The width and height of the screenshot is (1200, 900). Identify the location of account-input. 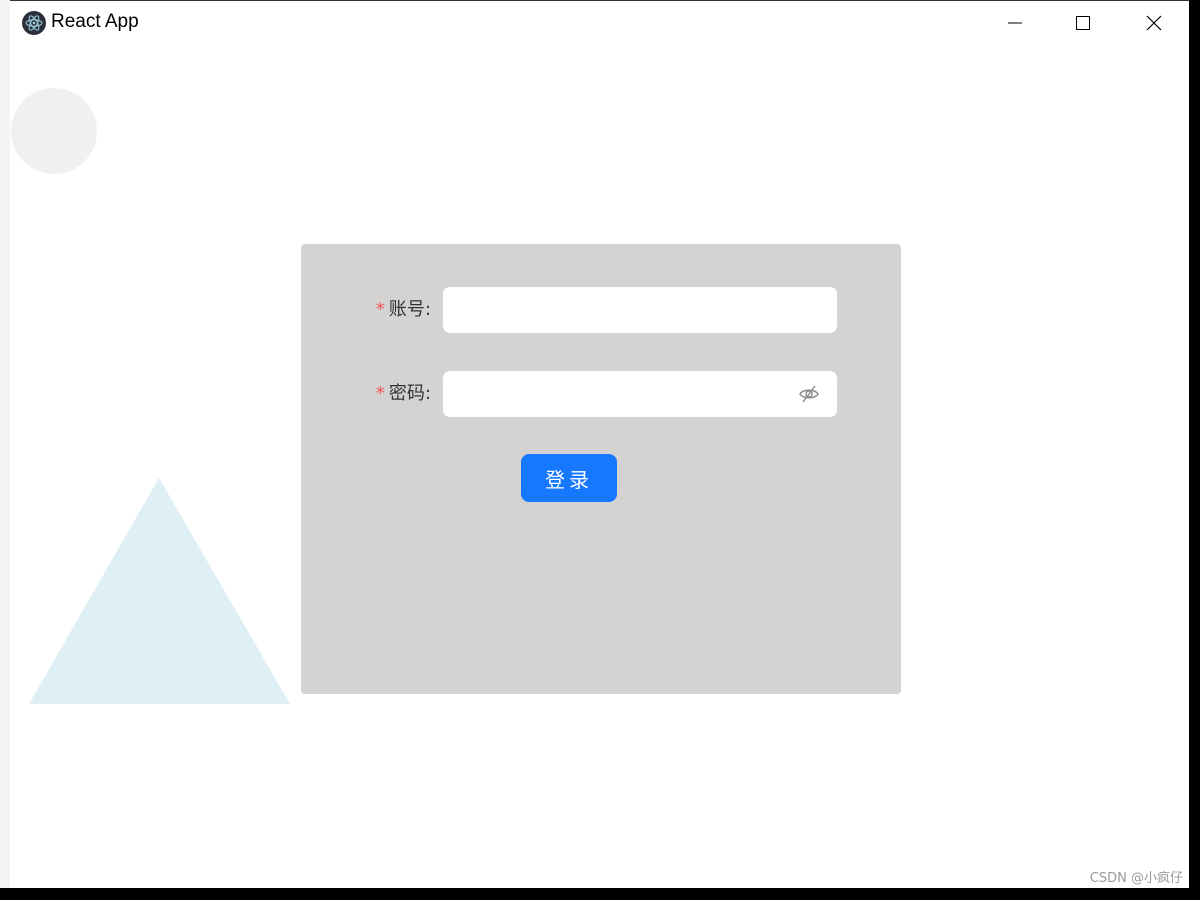
(640, 310).